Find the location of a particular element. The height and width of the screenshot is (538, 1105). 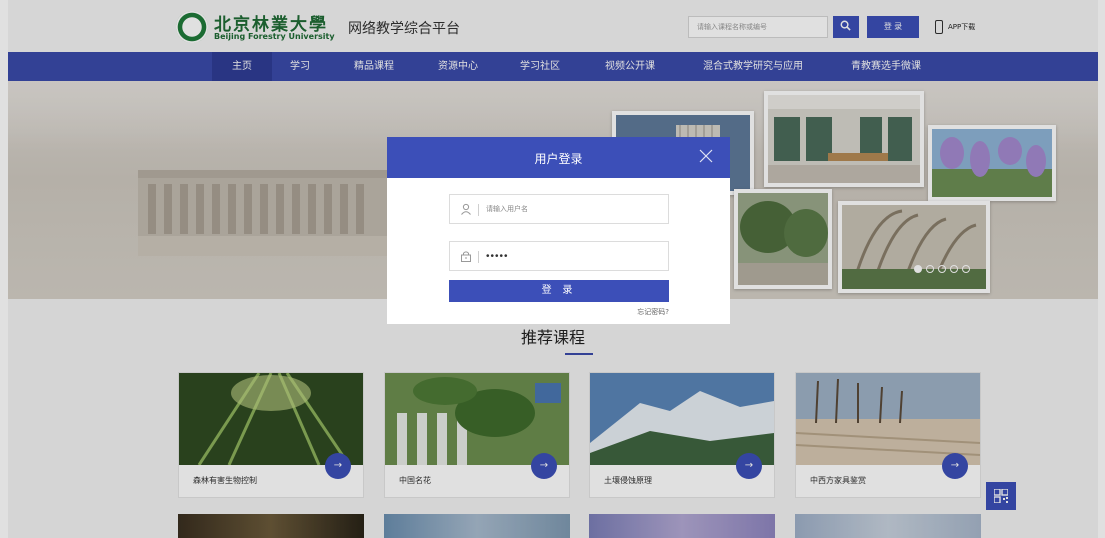

username-field is located at coordinates (559, 209).